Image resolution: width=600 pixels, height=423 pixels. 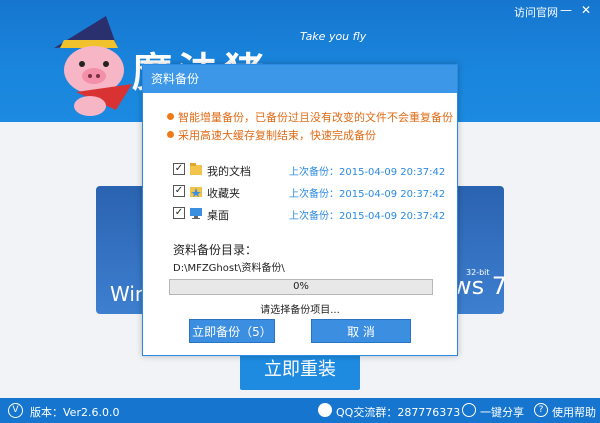 I want to click on favorites-label: 收藏夹, so click(x=223, y=193).